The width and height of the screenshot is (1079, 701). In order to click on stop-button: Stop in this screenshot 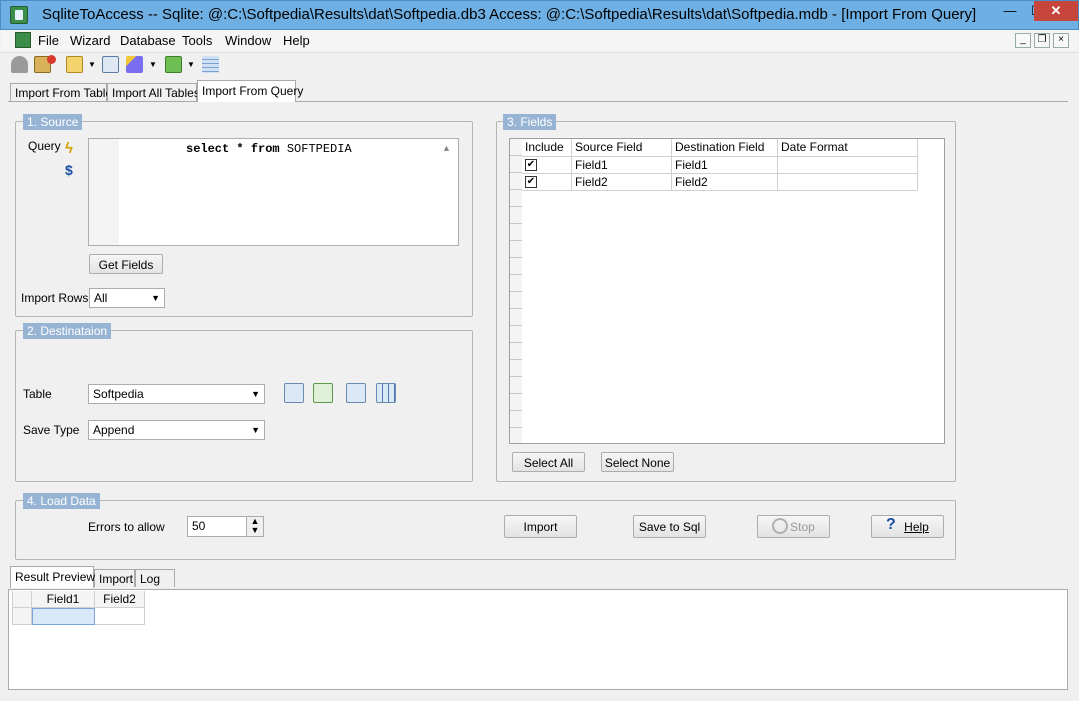, I will do `click(793, 526)`.